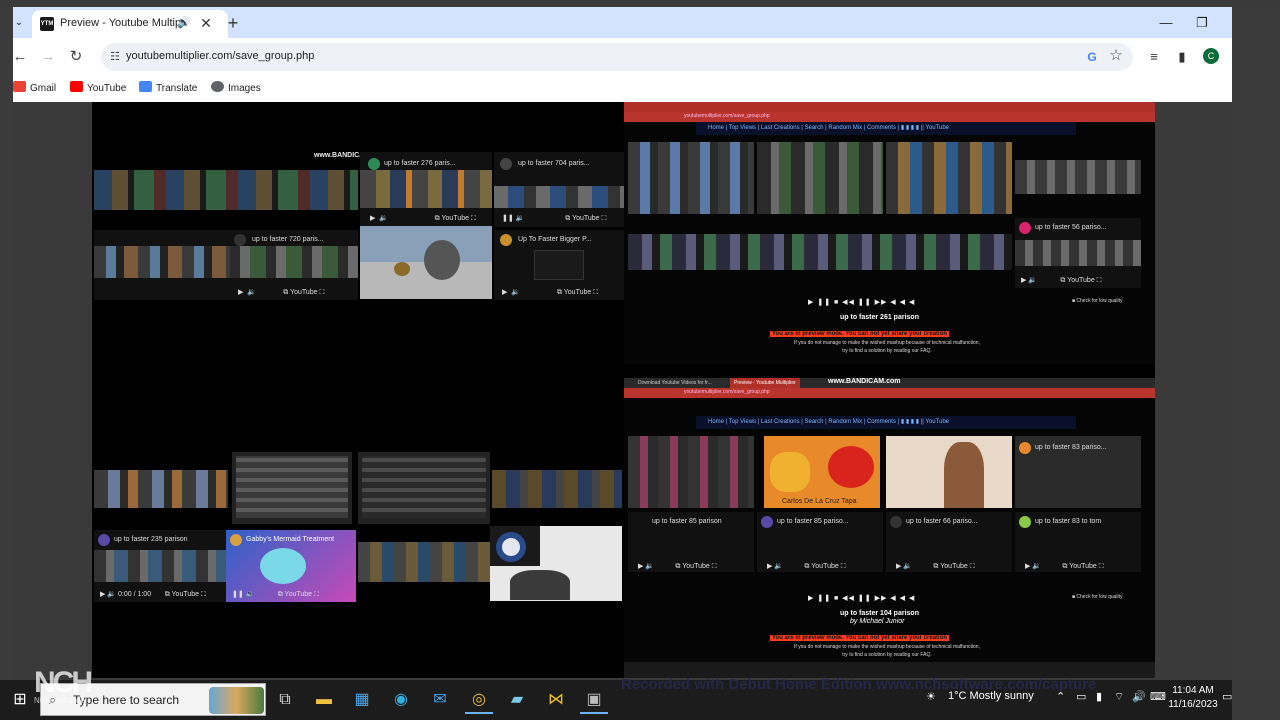  Describe the element at coordinates (285, 700) in the screenshot. I see `task-view-icon: ⧉` at that location.